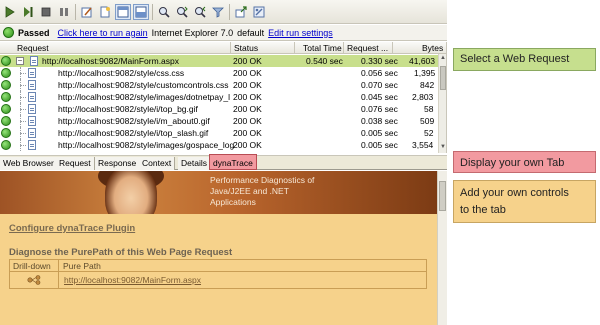  I want to click on request-time: 0.330 sec, so click(379, 61).